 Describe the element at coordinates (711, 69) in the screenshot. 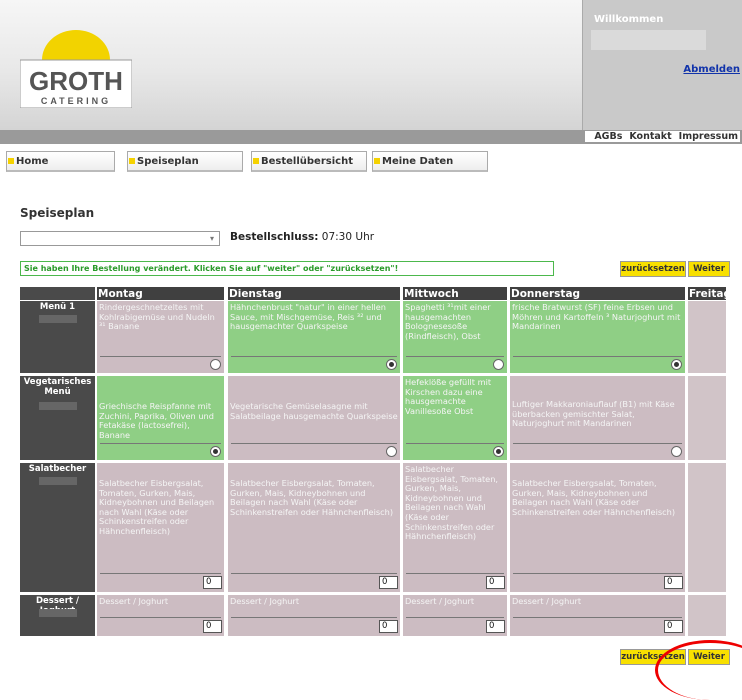

I see `logout-link: Abmelden` at that location.